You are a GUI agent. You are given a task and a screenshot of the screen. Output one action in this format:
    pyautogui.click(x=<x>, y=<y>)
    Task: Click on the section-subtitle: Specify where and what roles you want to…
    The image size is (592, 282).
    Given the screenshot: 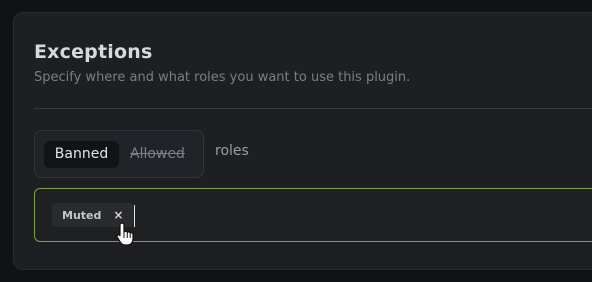 What is the action you would take?
    pyautogui.click(x=222, y=77)
    